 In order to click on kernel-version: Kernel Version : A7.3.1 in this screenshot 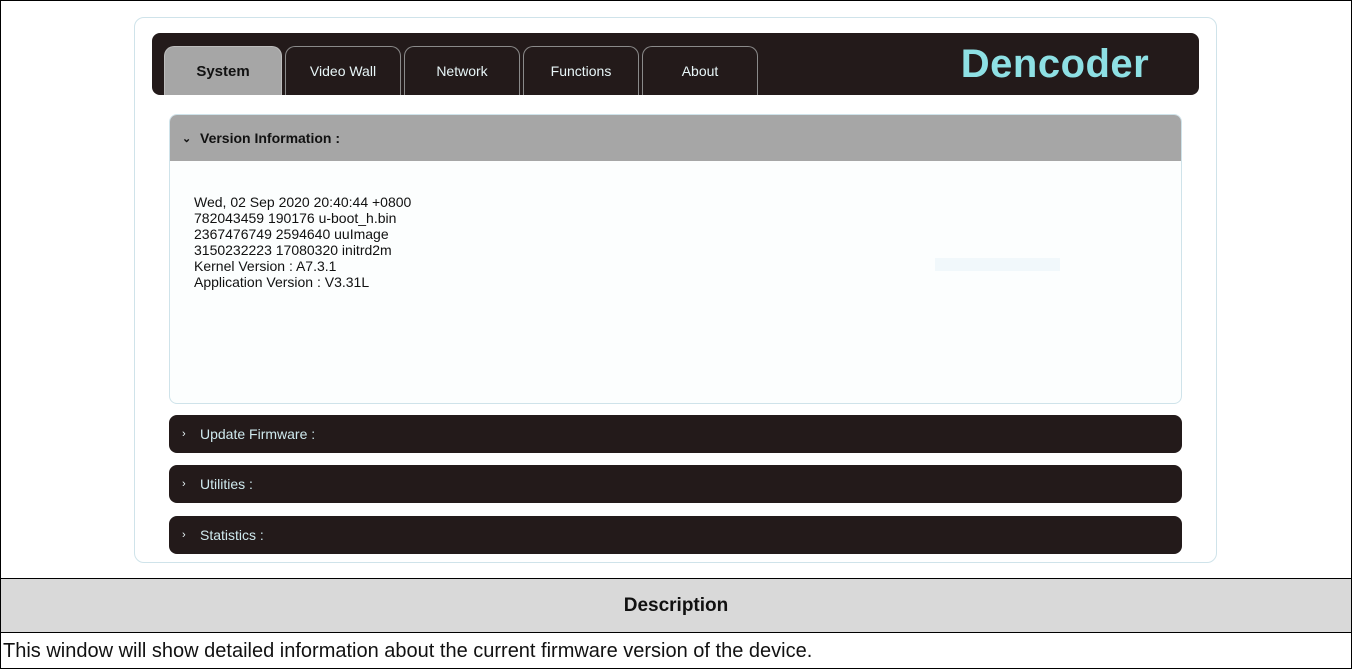, I will do `click(265, 266)`.